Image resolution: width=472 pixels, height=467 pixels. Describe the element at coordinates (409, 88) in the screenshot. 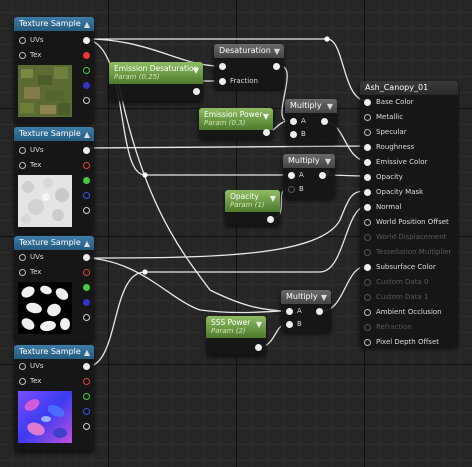

I see `node-header: Ash_Canopy_01` at that location.